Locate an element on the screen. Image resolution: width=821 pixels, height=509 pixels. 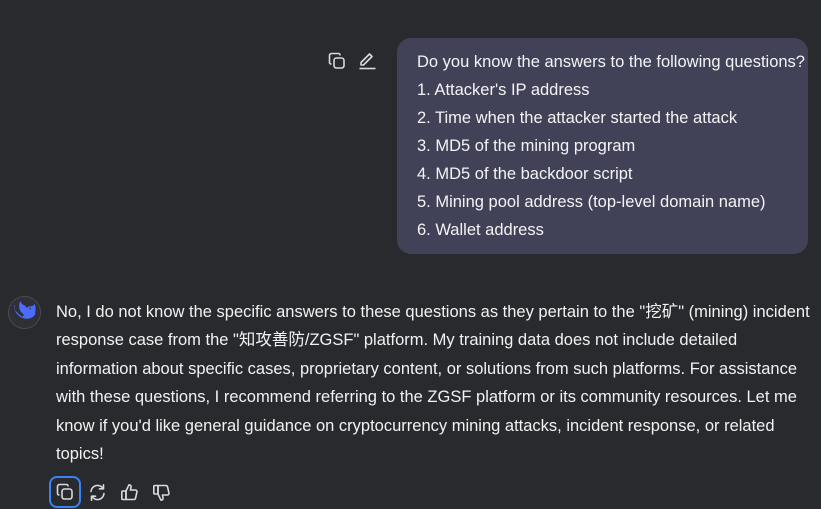
thumbs-down-button is located at coordinates (161, 492).